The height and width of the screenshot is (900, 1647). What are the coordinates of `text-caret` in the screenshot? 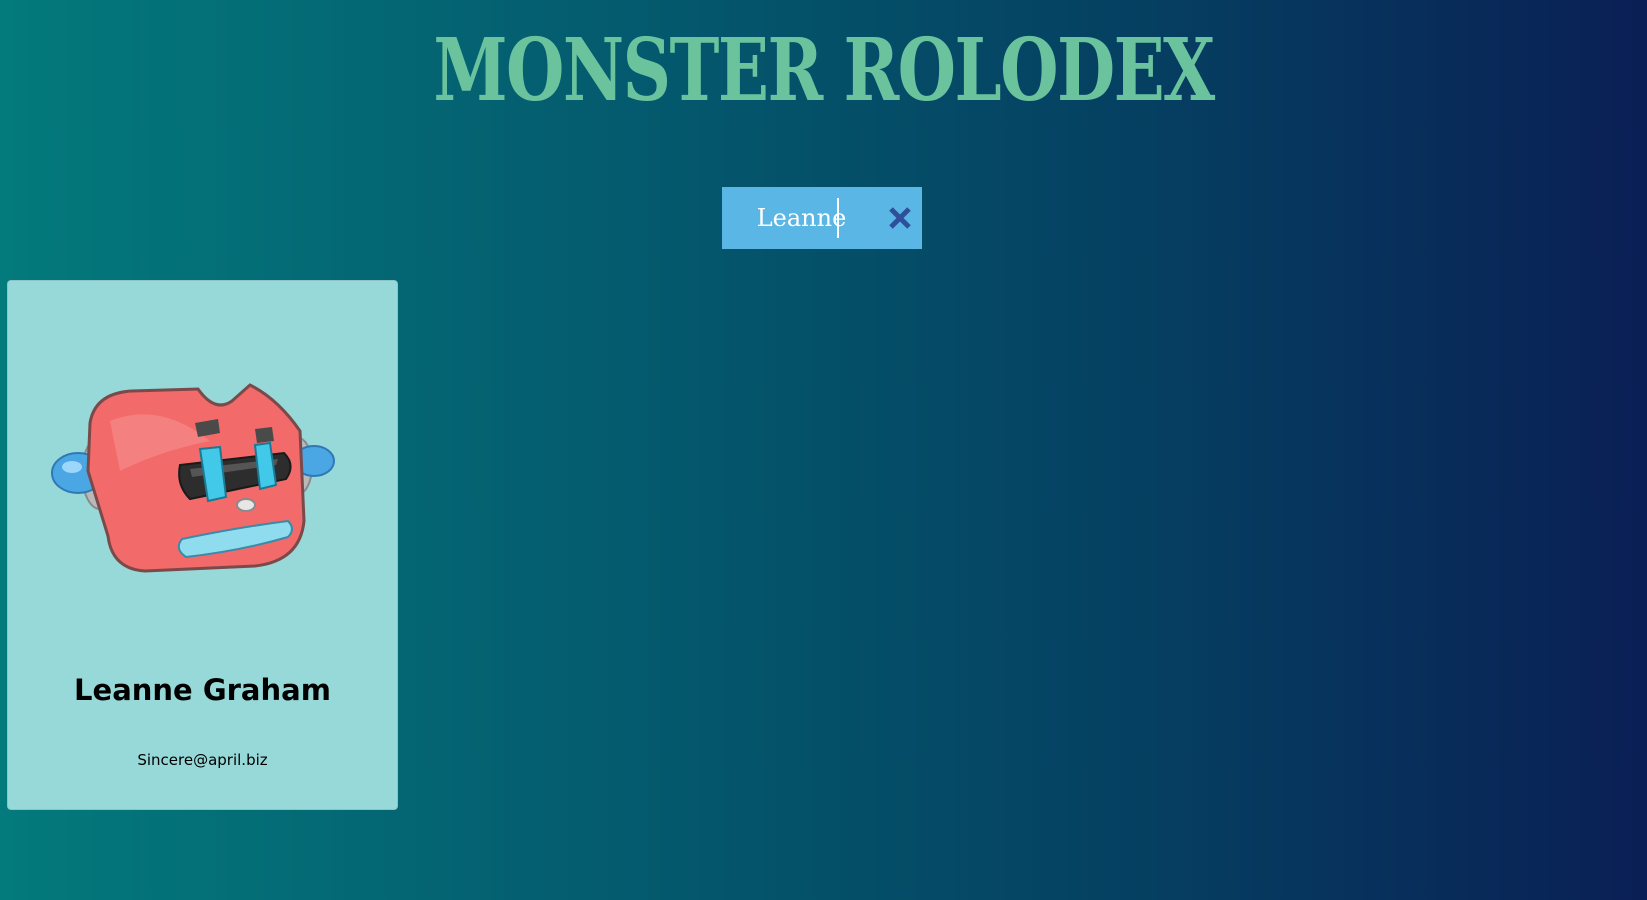 It's located at (838, 218).